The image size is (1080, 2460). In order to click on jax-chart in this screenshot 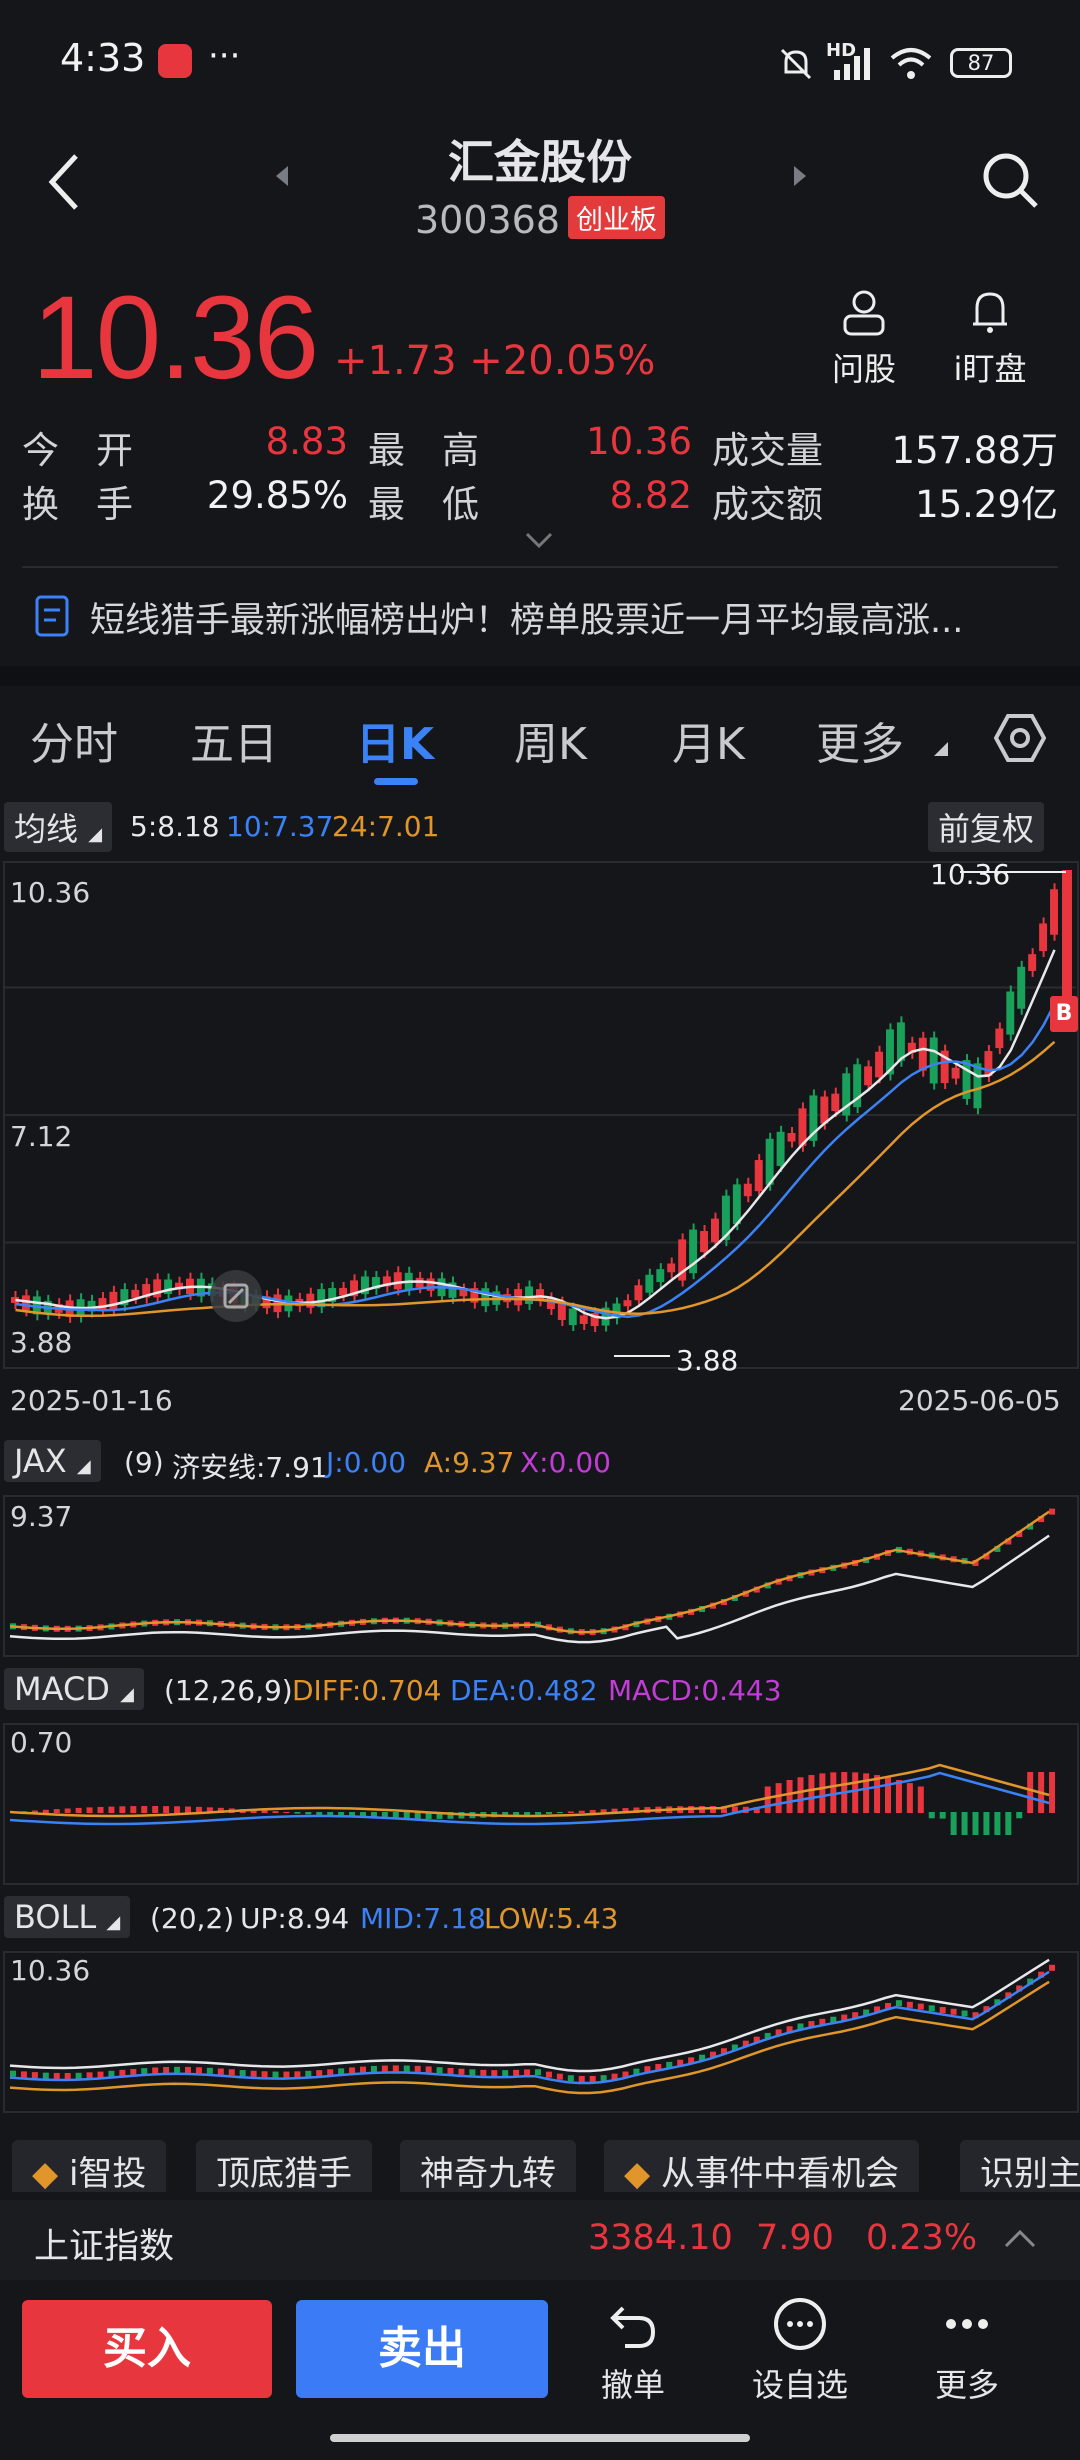, I will do `click(540, 1577)`.